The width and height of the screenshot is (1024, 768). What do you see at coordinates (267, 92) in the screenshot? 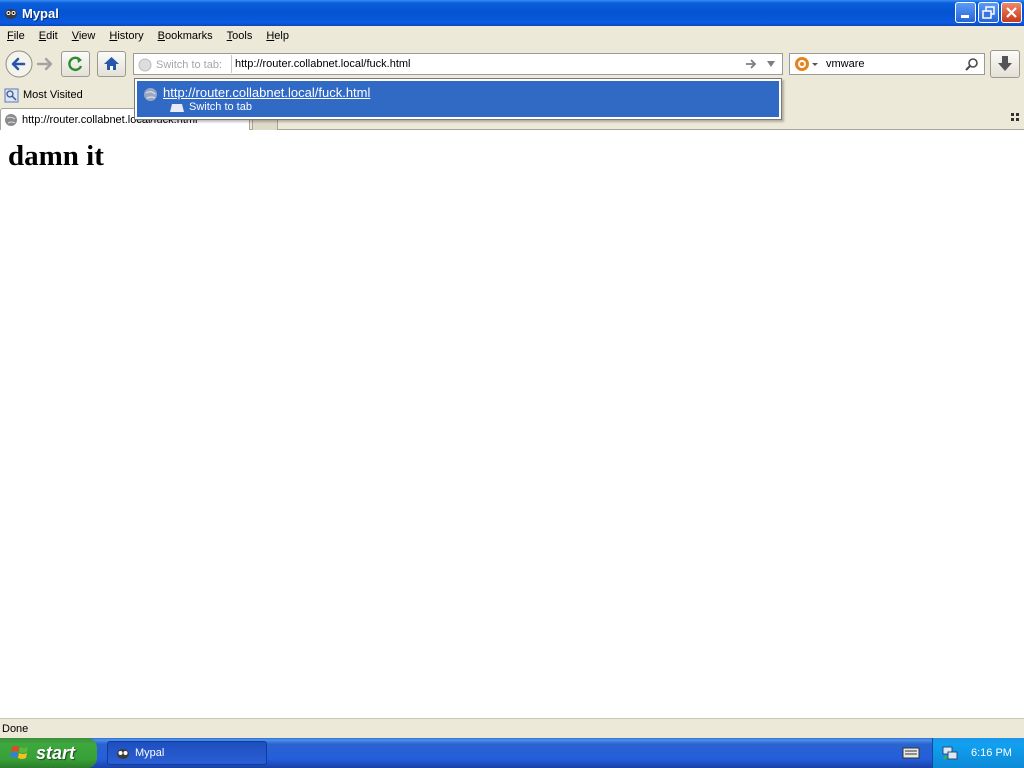
I see `autocomplete-url: http://router.collabnet.local/fuck.html` at bounding box center [267, 92].